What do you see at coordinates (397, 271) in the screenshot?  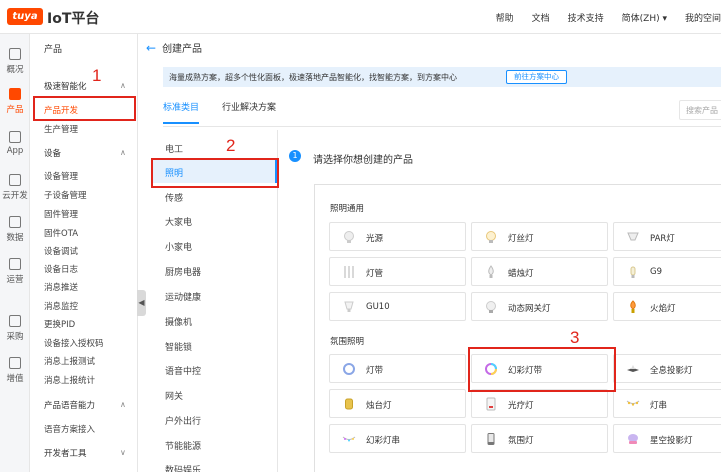 I see `product-card: 灯管` at bounding box center [397, 271].